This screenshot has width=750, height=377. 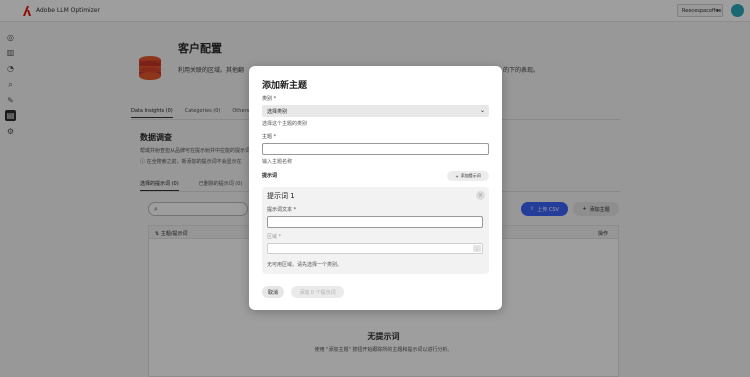 What do you see at coordinates (317, 292) in the screenshot?
I see `submit-button: 添加 0 个提示词` at bounding box center [317, 292].